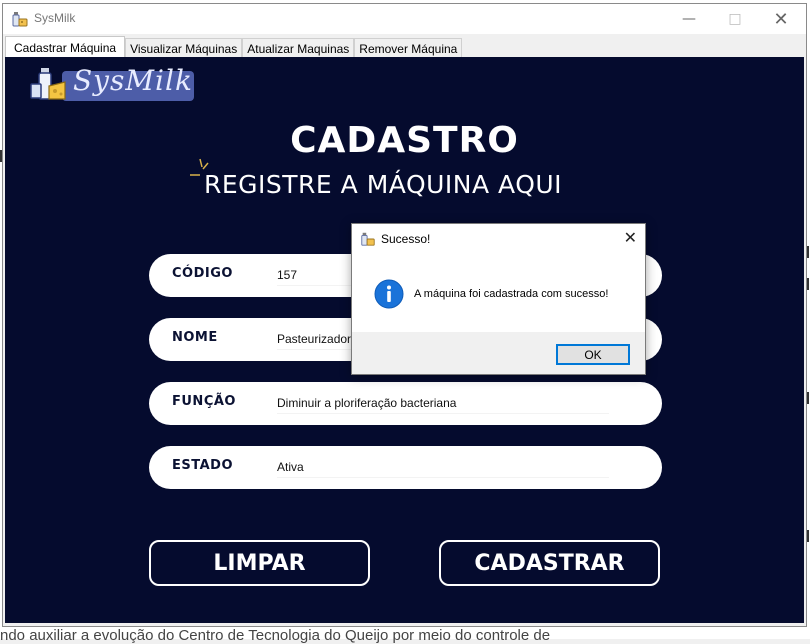  Describe the element at coordinates (498, 239) in the screenshot. I see `dialog-title-bar: Sucesso! ✕` at that location.